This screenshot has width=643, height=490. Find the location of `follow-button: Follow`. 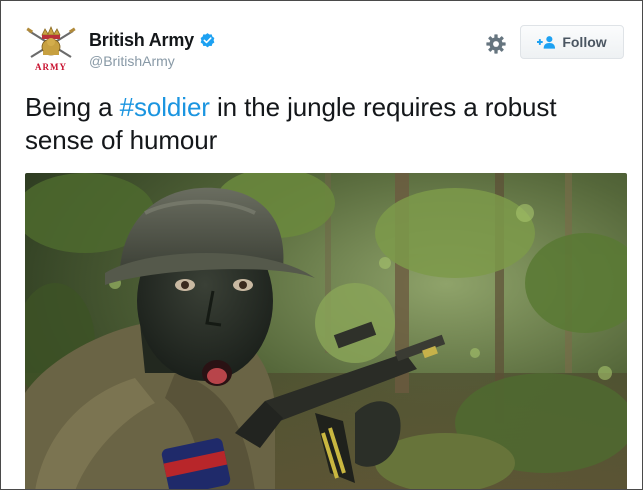

follow-button: Follow is located at coordinates (572, 42).